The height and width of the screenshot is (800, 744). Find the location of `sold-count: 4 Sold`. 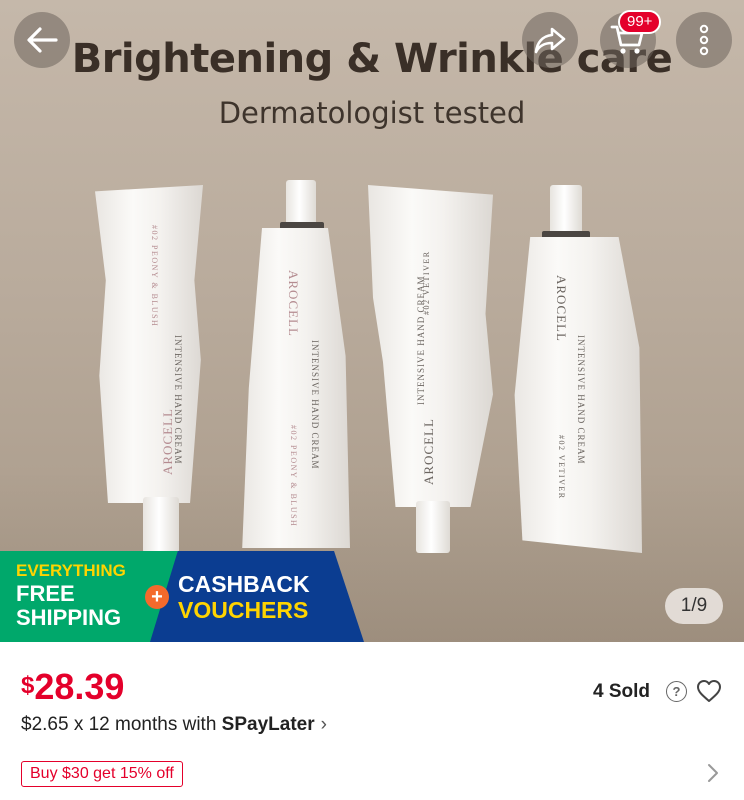

sold-count: 4 Sold is located at coordinates (622, 691).